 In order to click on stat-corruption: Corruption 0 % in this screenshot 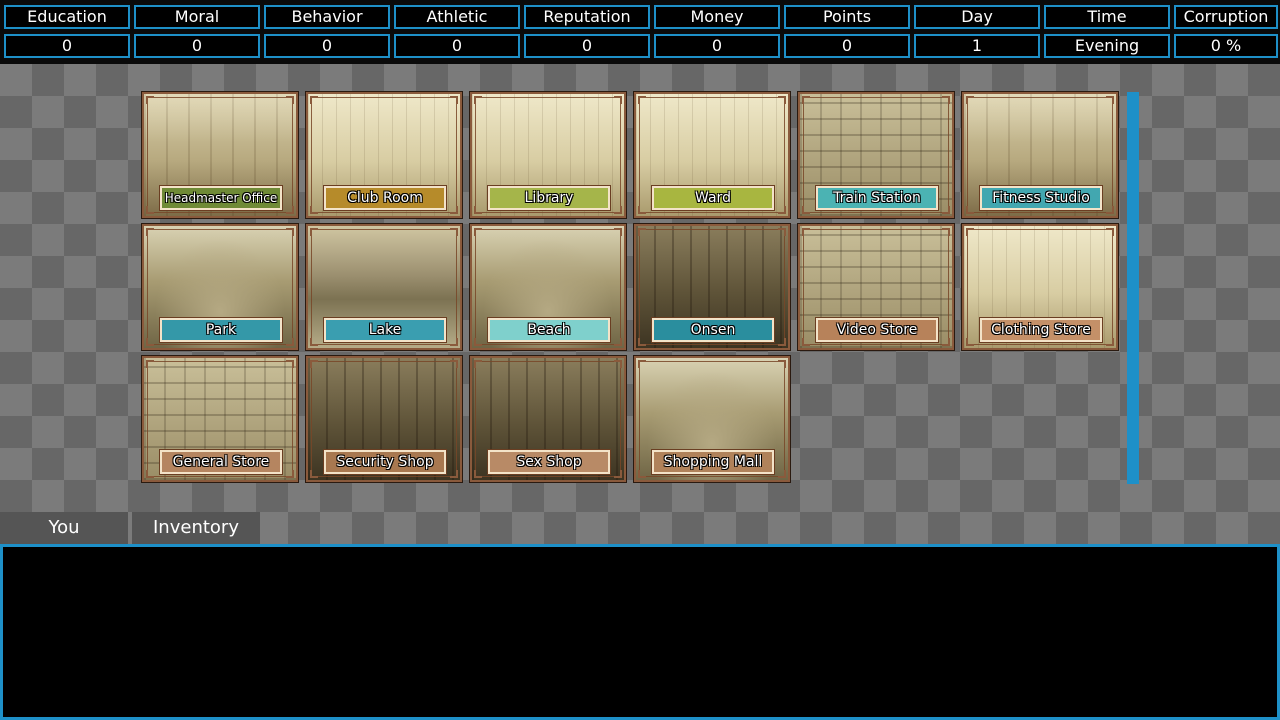, I will do `click(1225, 32)`.